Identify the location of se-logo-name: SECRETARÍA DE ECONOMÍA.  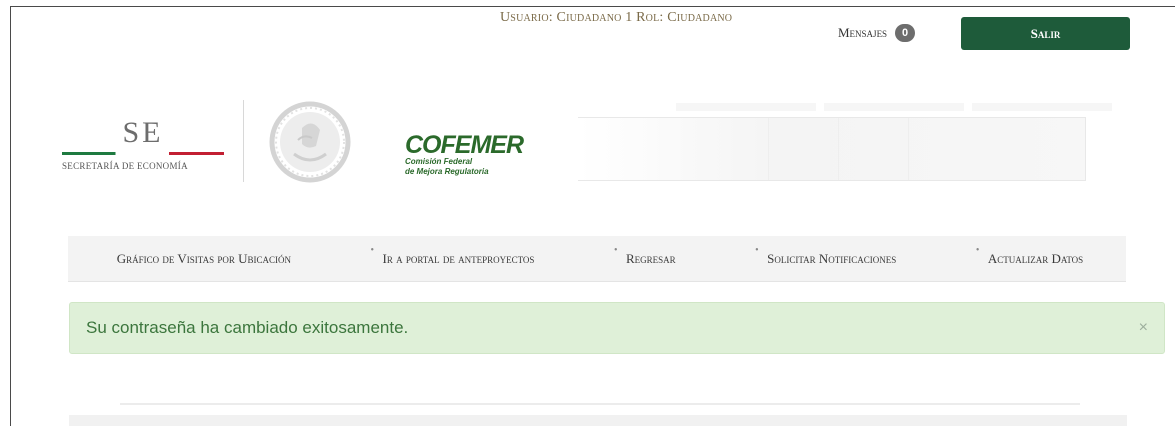
(125, 166).